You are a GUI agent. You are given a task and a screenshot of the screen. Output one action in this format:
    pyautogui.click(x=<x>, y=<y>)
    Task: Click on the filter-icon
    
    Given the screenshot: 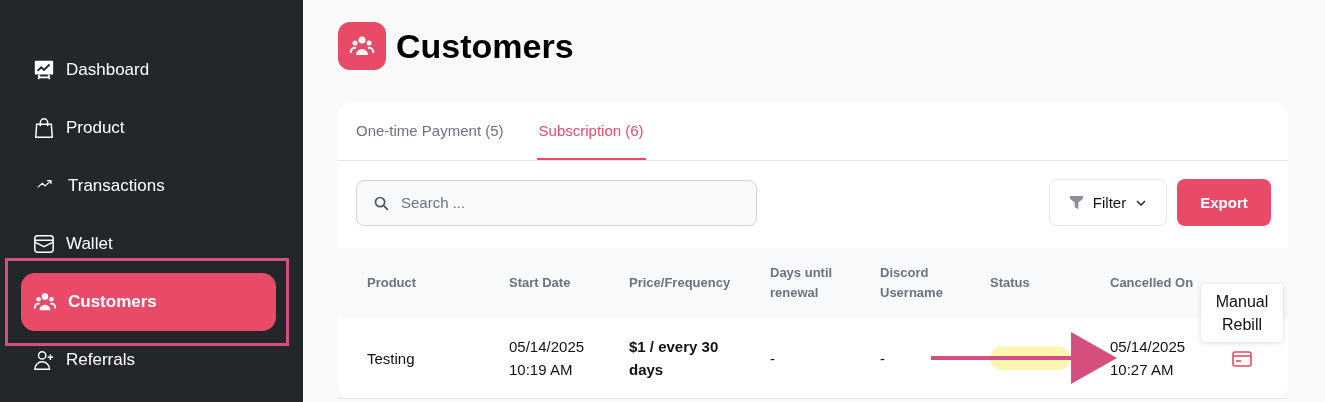 What is the action you would take?
    pyautogui.click(x=1076, y=202)
    